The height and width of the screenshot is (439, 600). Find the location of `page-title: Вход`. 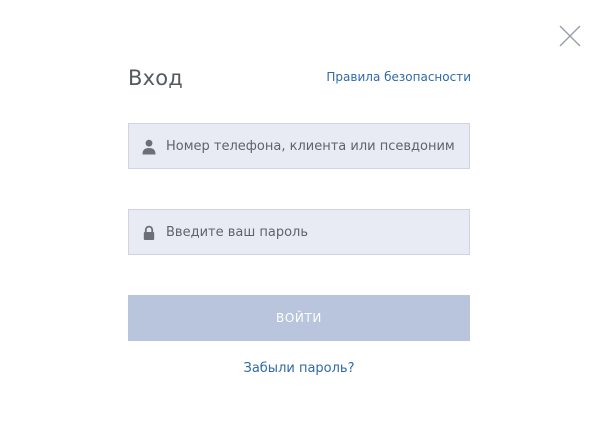

page-title: Вход is located at coordinates (156, 78).